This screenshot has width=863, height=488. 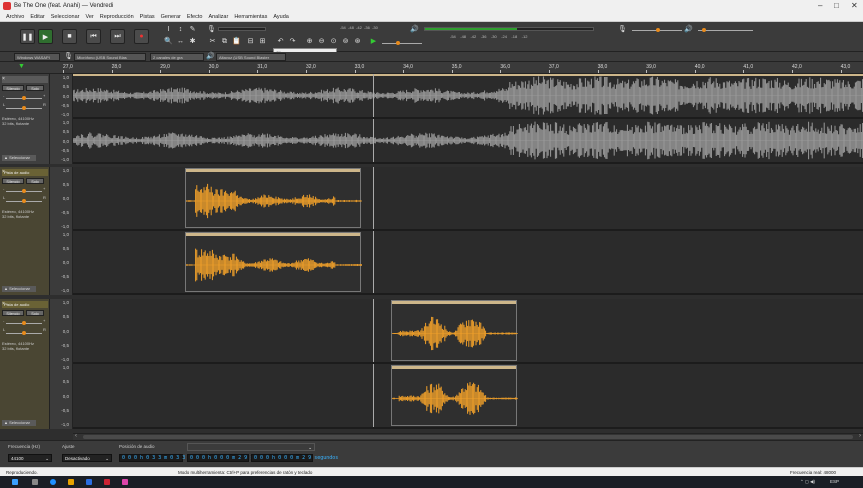 I want to click on menu-archivo: Archivo, so click(x=15, y=17).